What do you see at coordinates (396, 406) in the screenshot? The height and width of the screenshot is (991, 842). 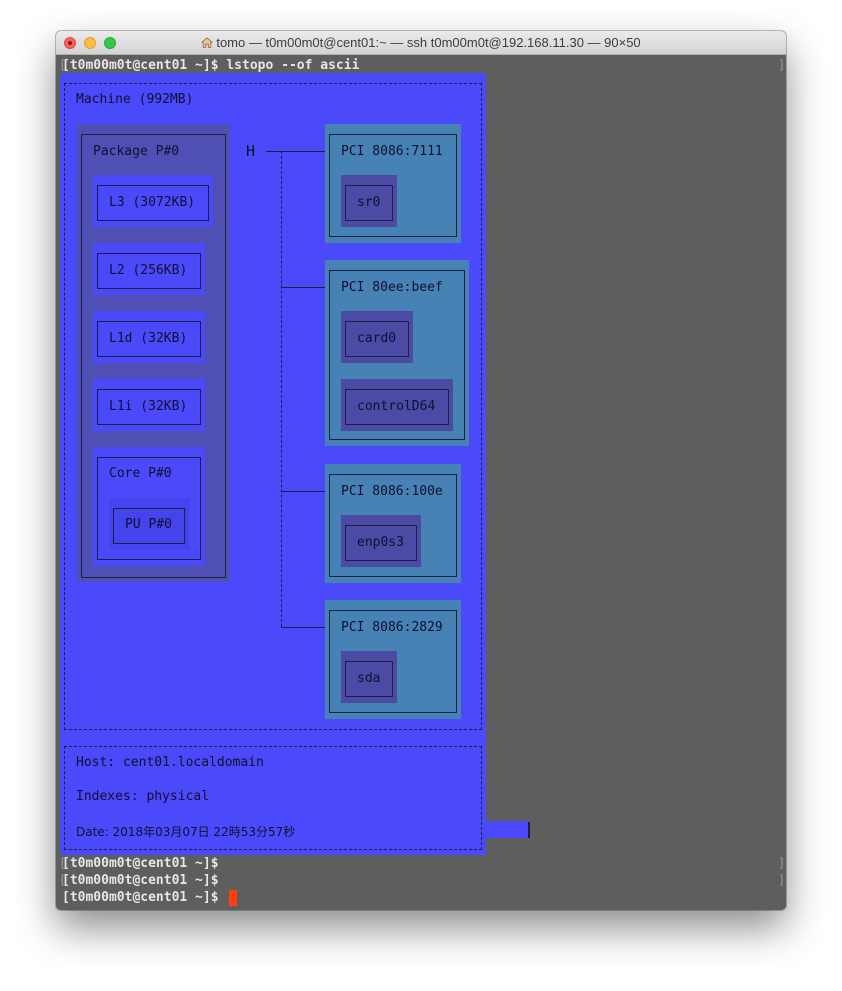 I see `osdev-controlD64-label: controlD64` at bounding box center [396, 406].